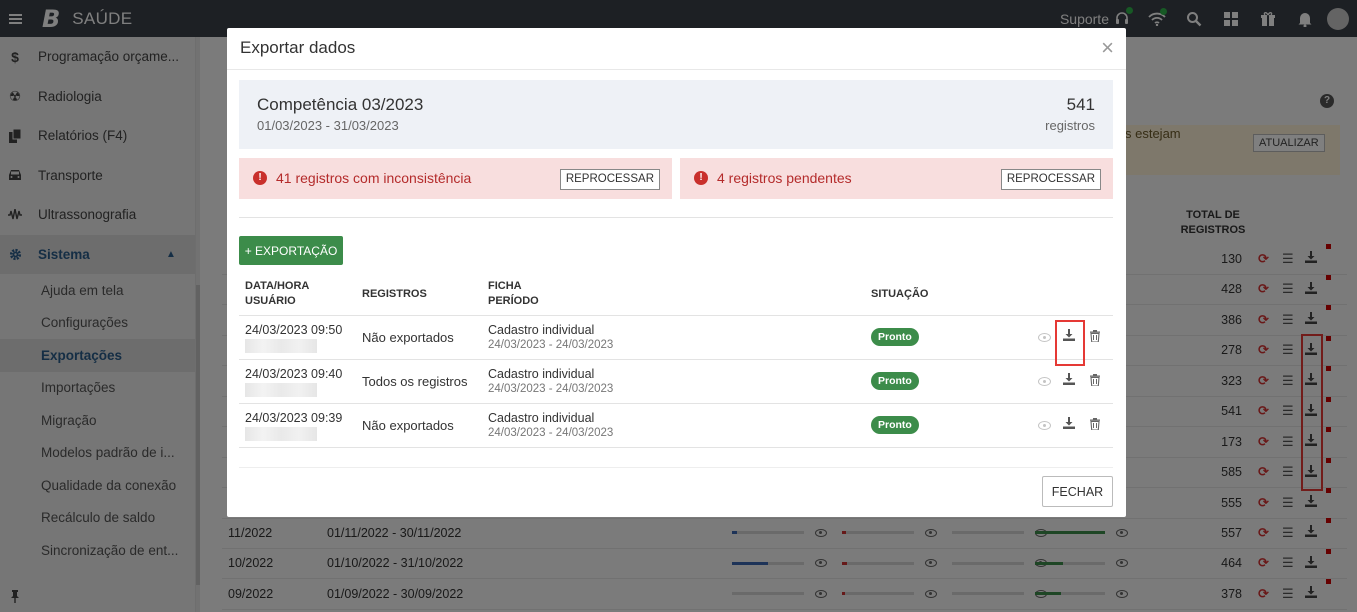 The width and height of the screenshot is (1357, 612). I want to click on col-header-registros: REGISTROS, so click(394, 294).